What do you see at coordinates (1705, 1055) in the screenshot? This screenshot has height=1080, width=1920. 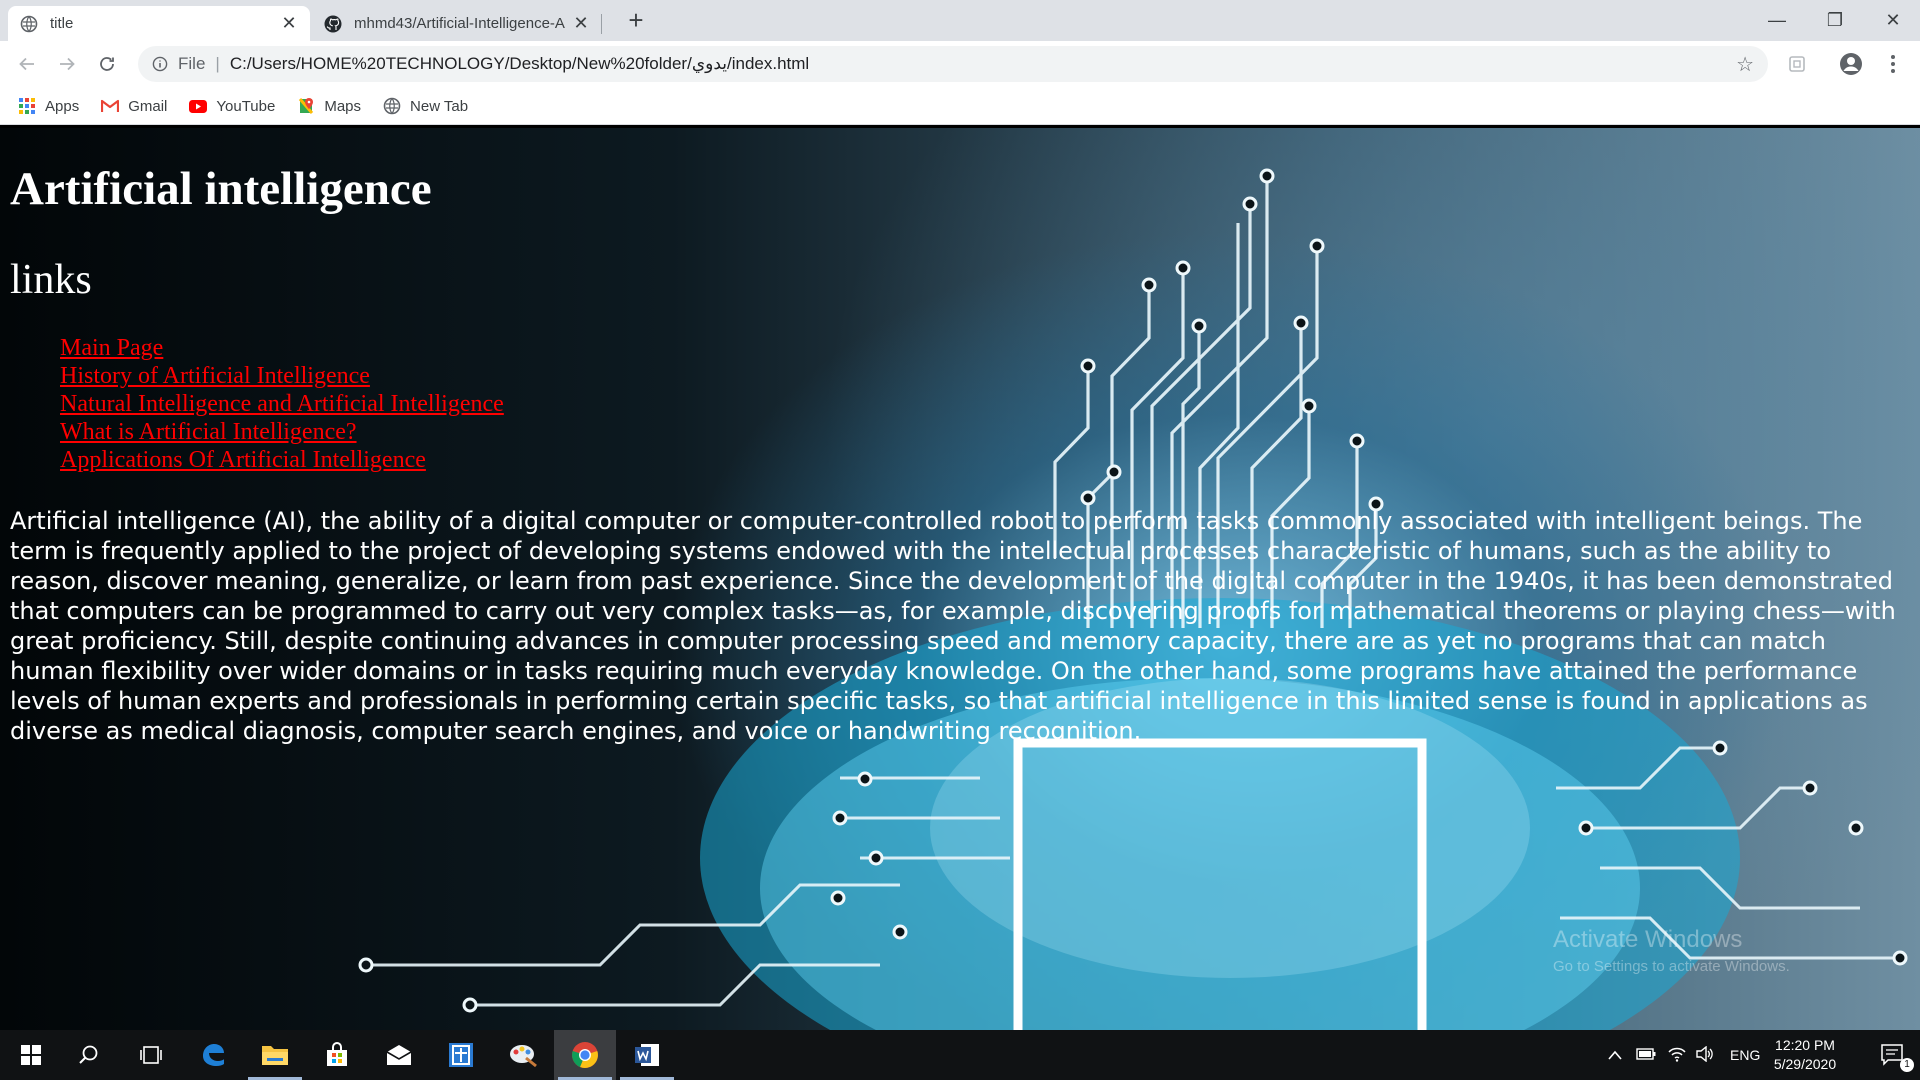 I see `volume-icon` at bounding box center [1705, 1055].